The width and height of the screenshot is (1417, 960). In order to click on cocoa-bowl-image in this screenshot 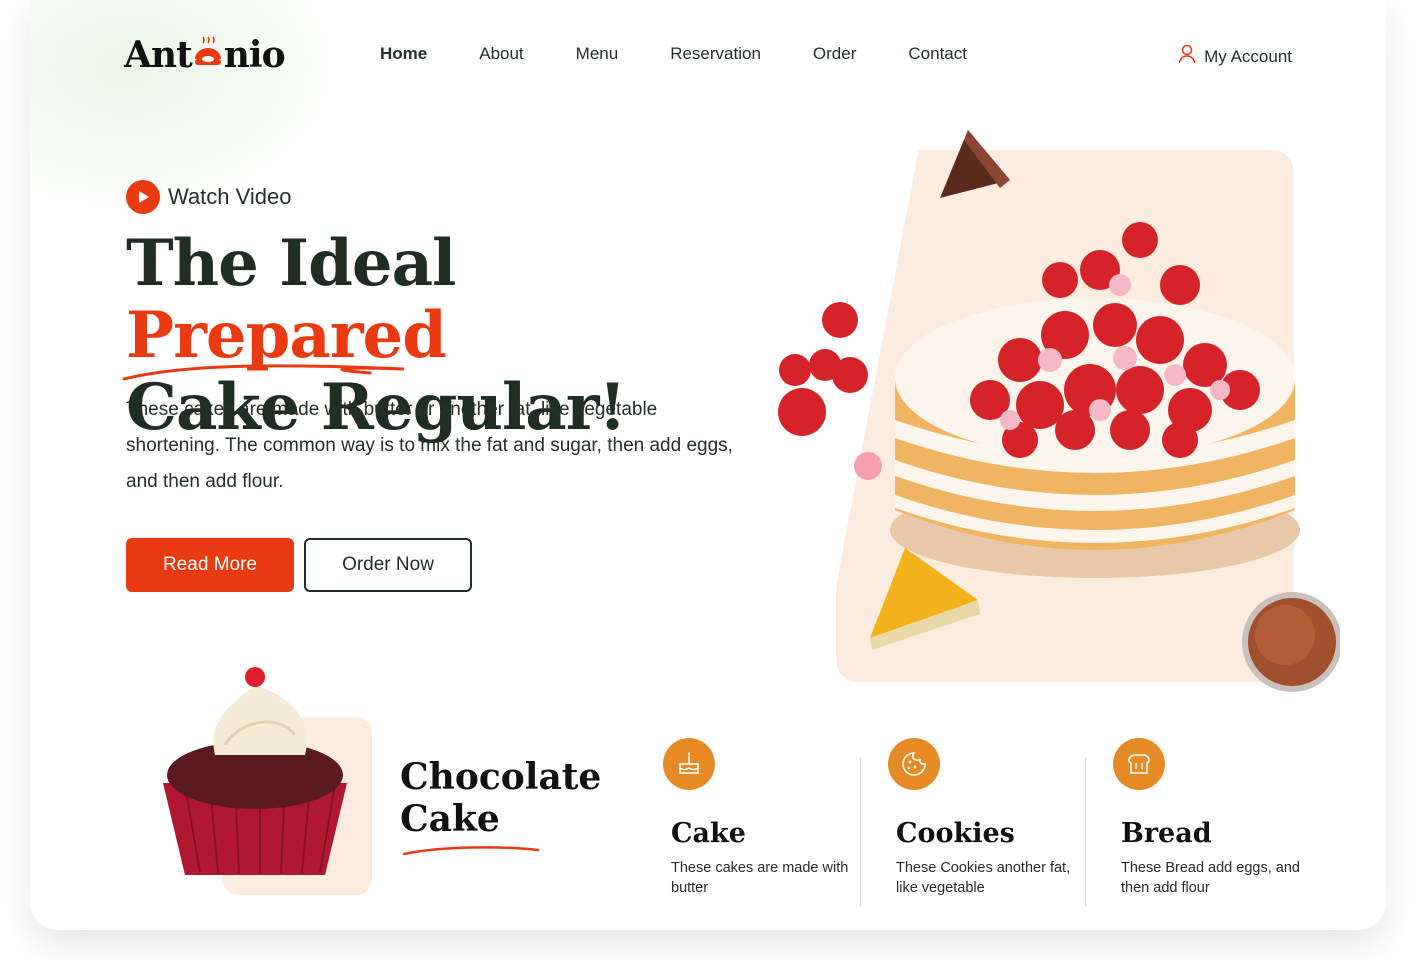, I will do `click(1291, 642)`.